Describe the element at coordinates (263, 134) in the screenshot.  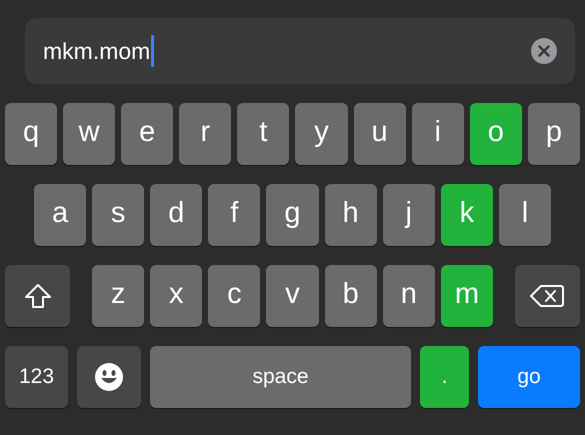
I see `letter-key: t` at that location.